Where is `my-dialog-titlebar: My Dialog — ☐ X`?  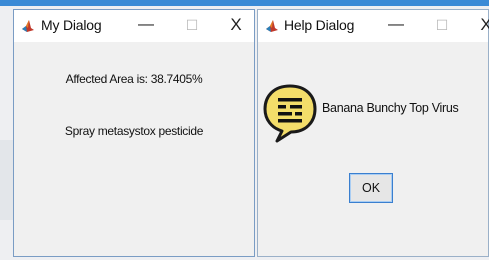
my-dialog-titlebar: My Dialog — ☐ X is located at coordinates (134, 26).